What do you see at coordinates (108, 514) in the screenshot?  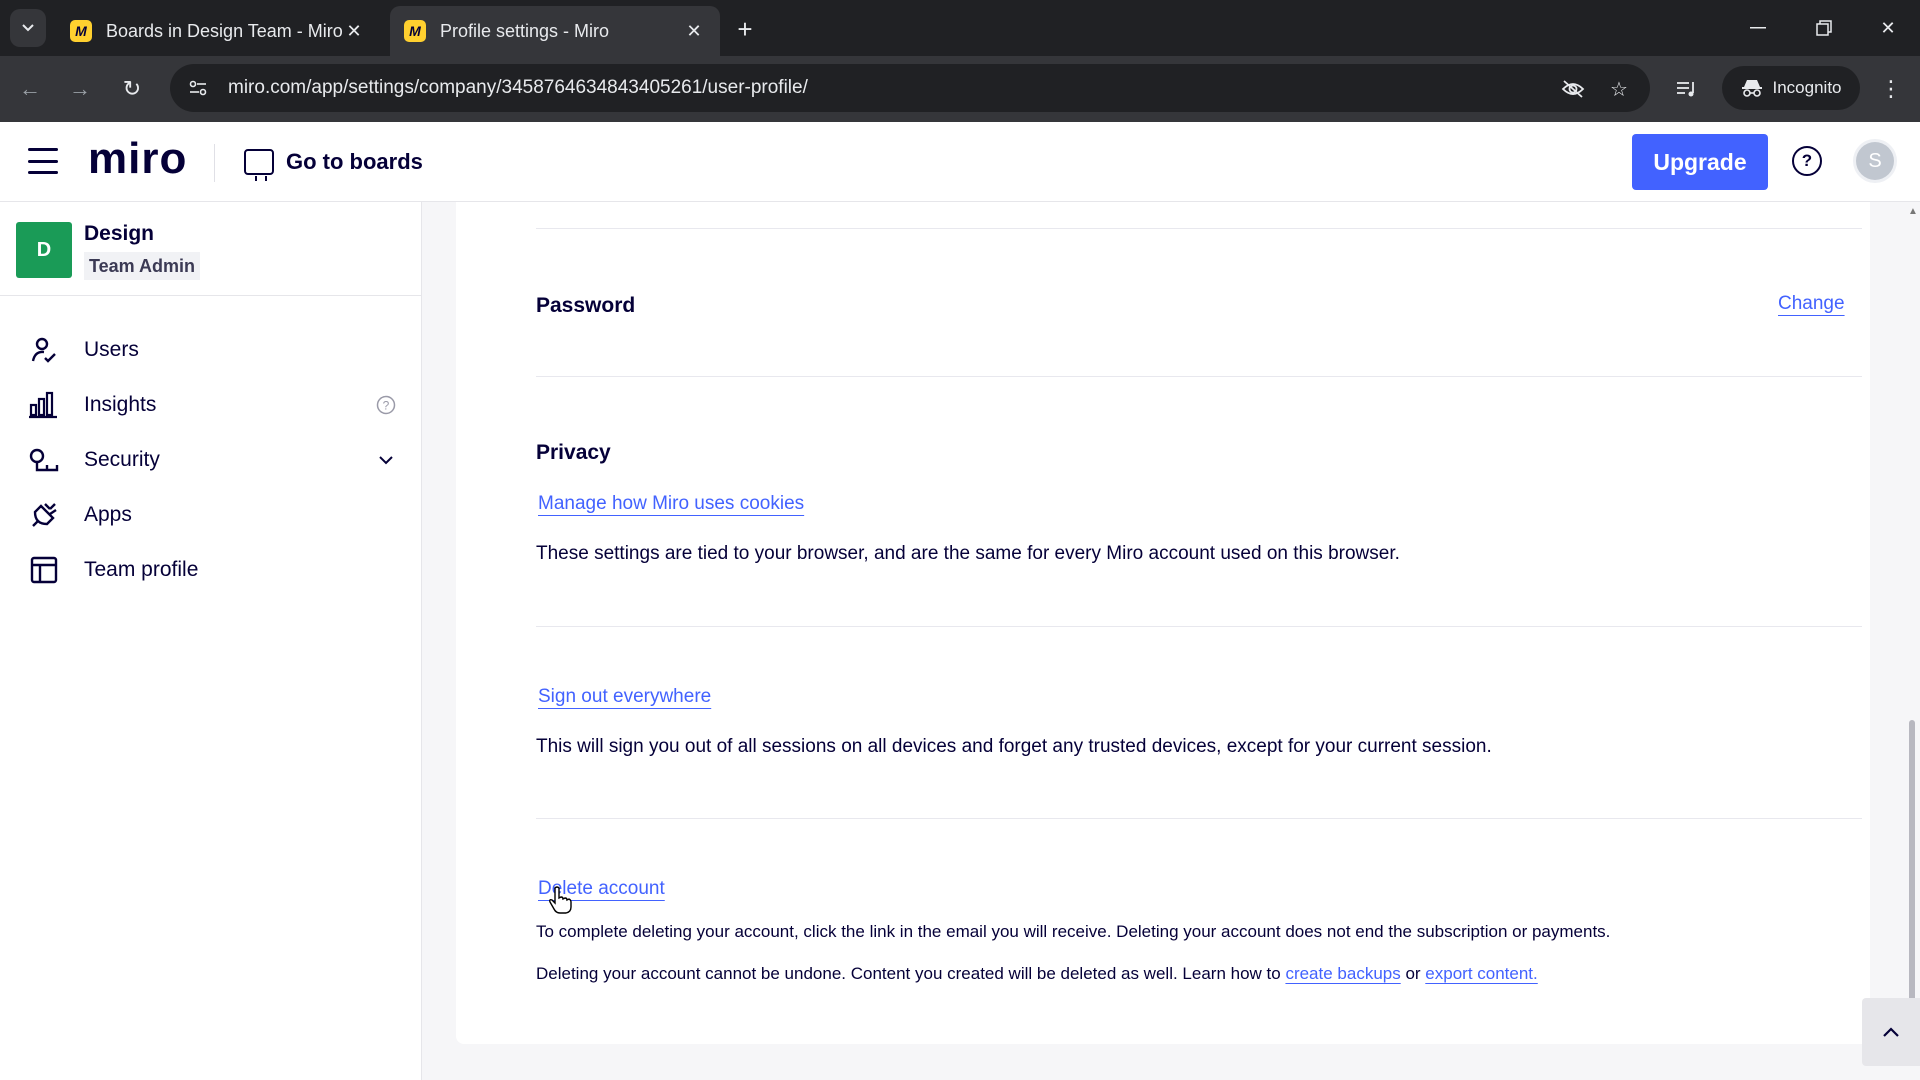 I see `sidebar-item-label: Apps` at bounding box center [108, 514].